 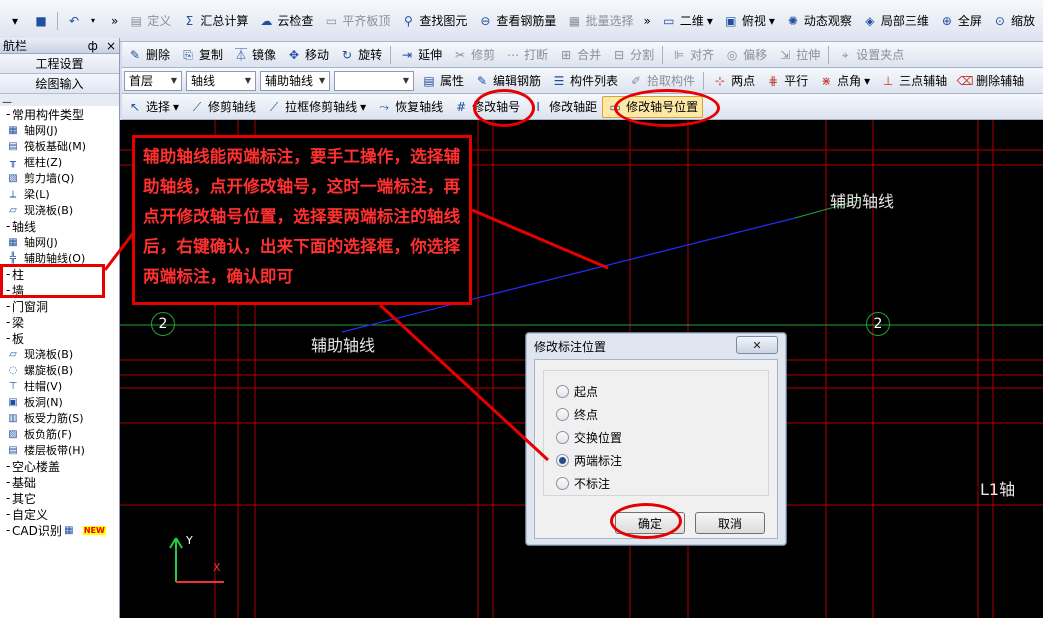 I want to click on tree-item: - 其它, so click(x=59, y=498).